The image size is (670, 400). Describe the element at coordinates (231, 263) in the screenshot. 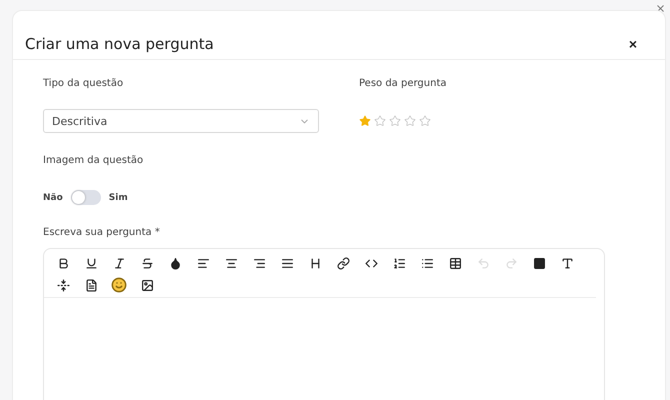

I see `align-center-icon` at that location.